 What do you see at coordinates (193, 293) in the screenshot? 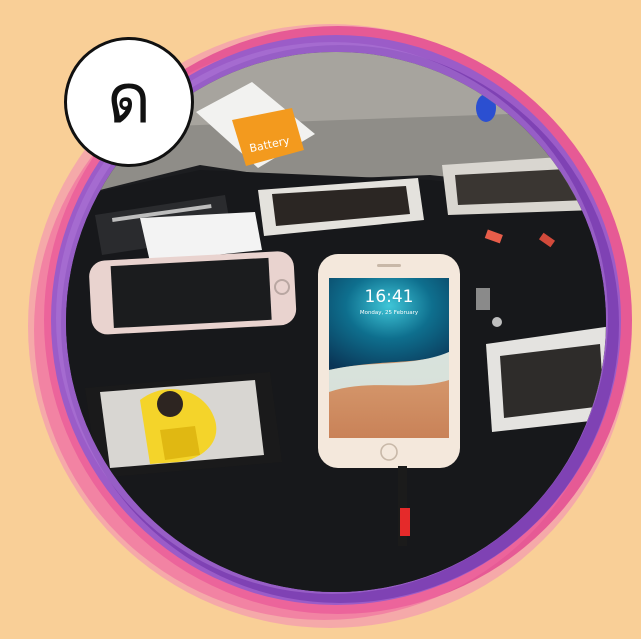
I see `phone-left-top` at bounding box center [193, 293].